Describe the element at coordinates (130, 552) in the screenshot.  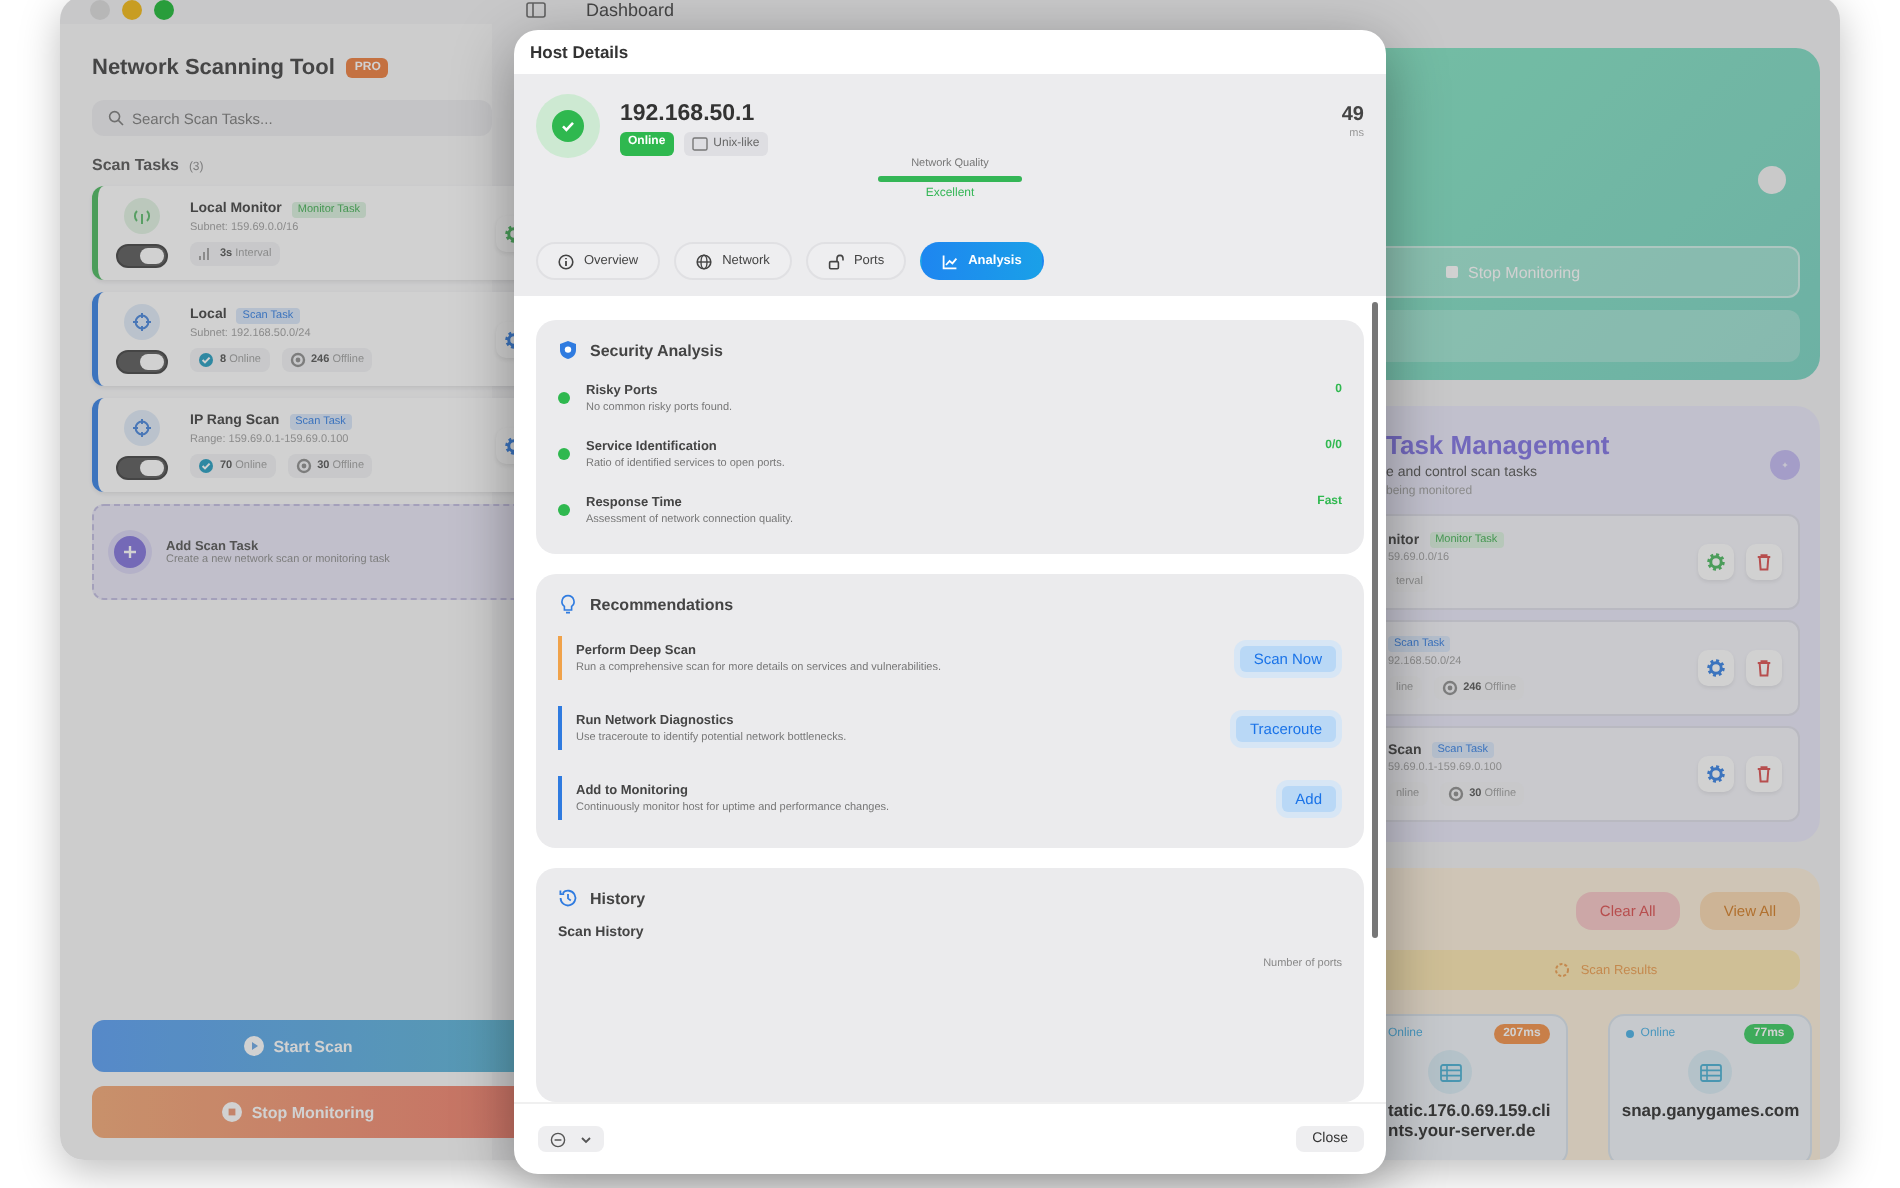
I see `plus-icon` at that location.